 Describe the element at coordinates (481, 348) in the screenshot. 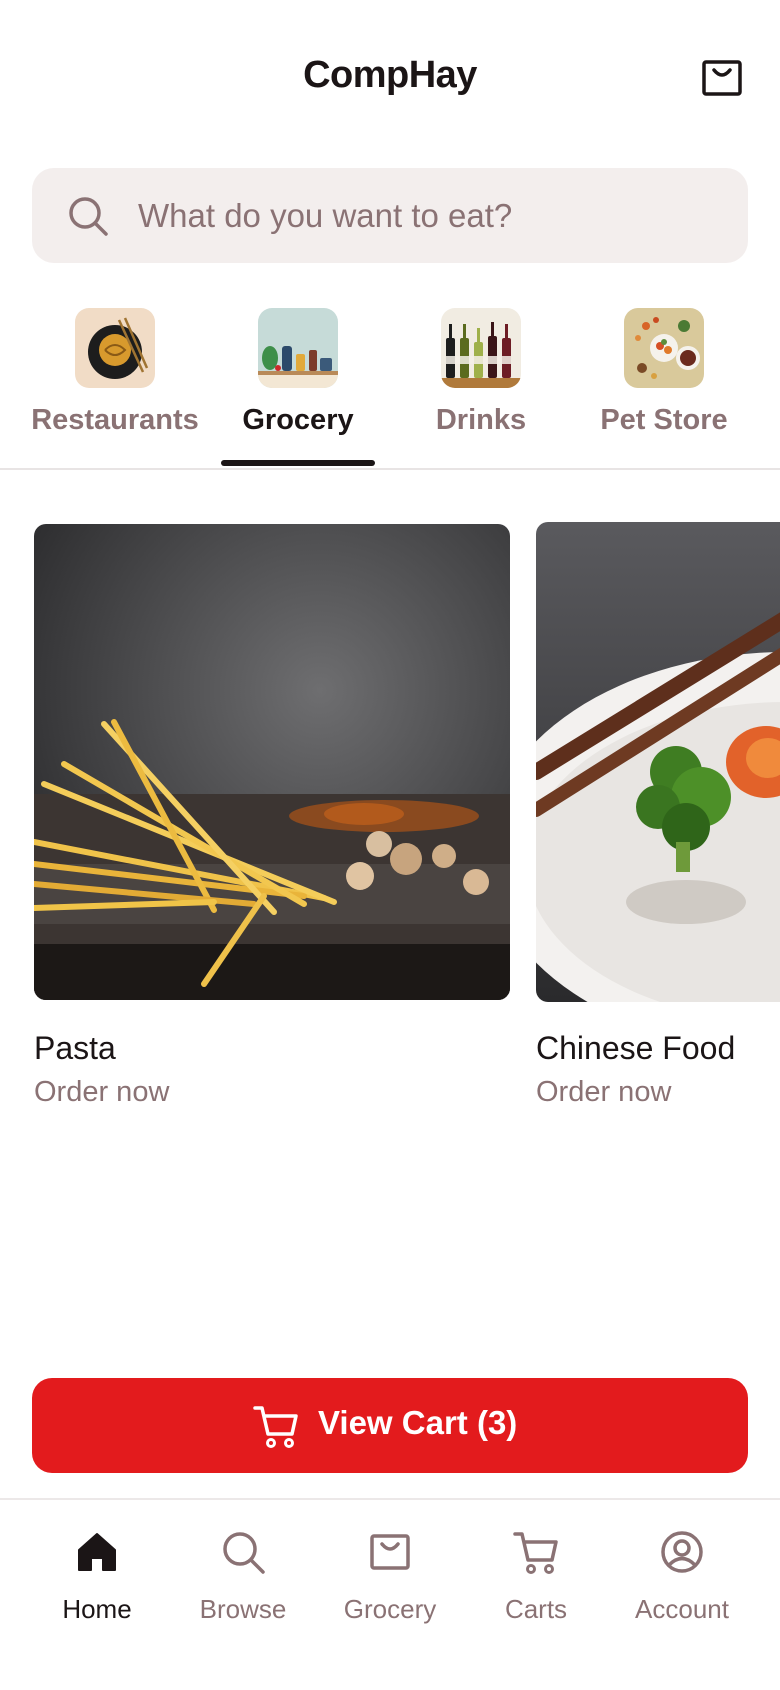

I see `bottles-thumbnail` at that location.